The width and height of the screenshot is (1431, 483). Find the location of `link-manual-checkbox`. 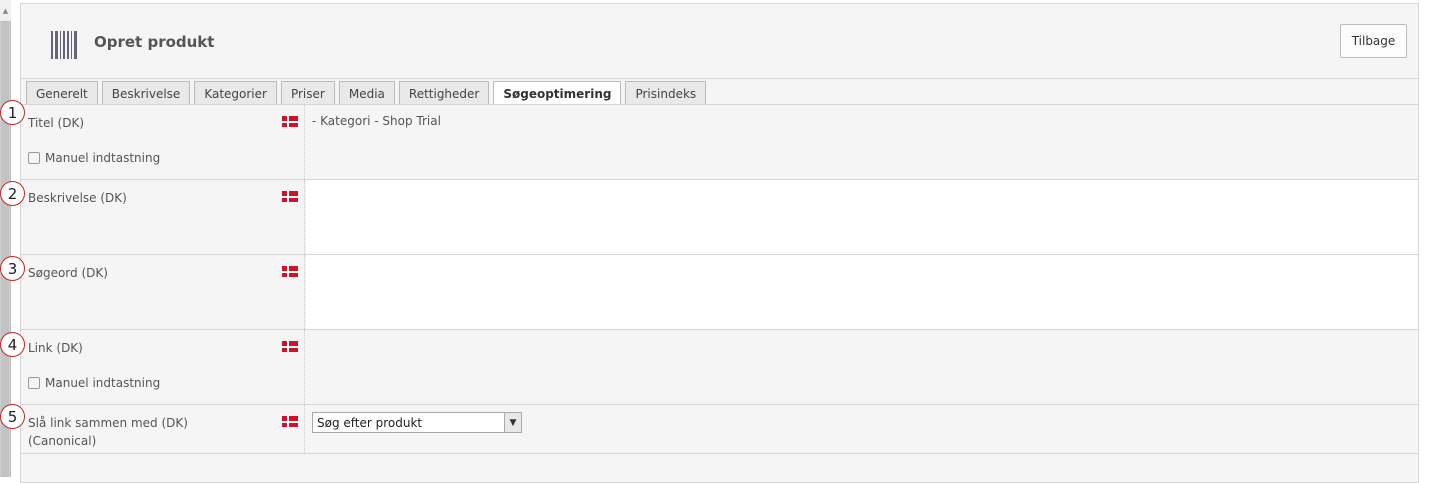

link-manual-checkbox is located at coordinates (34, 383).